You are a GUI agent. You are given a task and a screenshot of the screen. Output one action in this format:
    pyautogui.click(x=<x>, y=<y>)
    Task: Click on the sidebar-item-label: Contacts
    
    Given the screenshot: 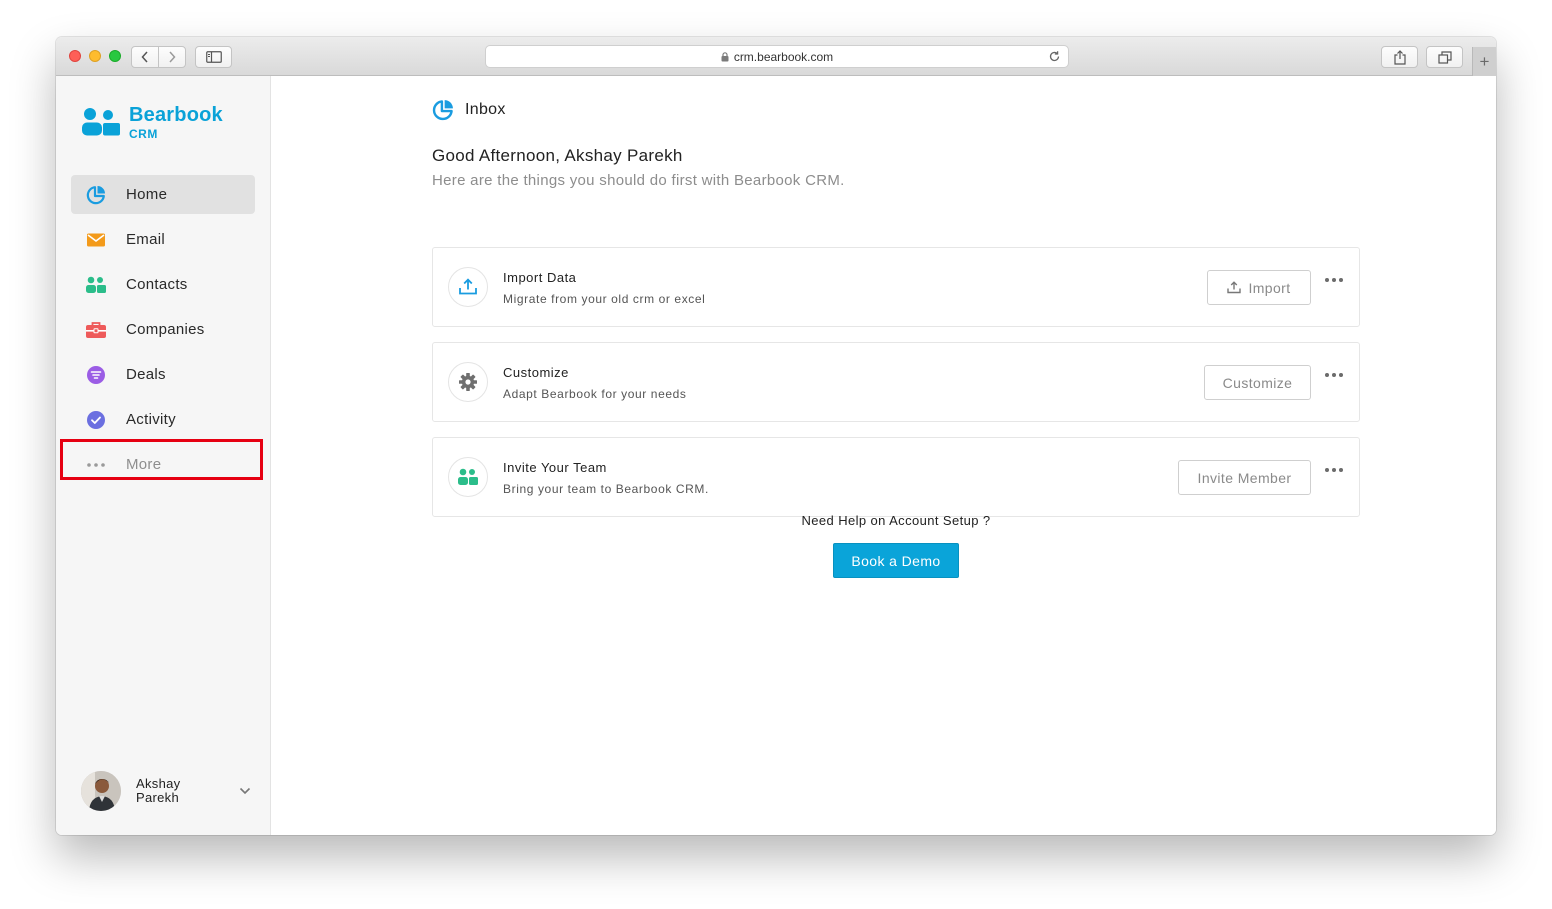 What is the action you would take?
    pyautogui.click(x=157, y=284)
    